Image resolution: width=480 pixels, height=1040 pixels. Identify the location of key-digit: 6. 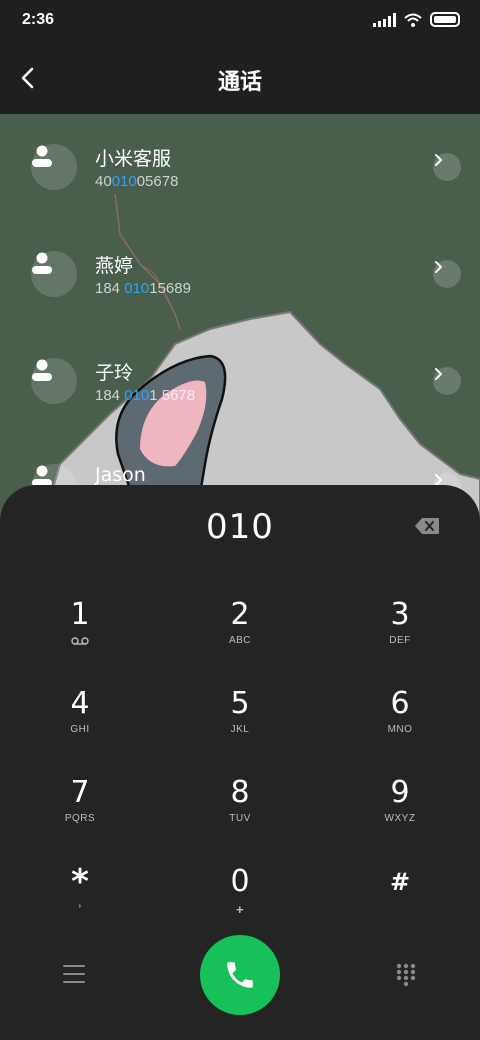
(400, 703).